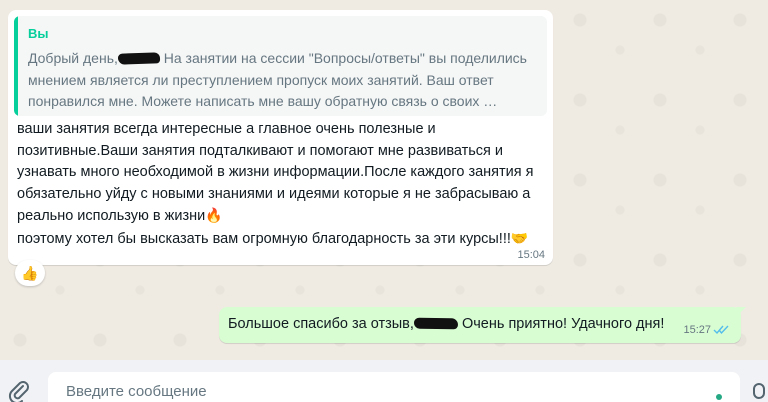 Image resolution: width=768 pixels, height=402 pixels. What do you see at coordinates (214, 215) in the screenshot?
I see `fire-icon: 🔥` at bounding box center [214, 215].